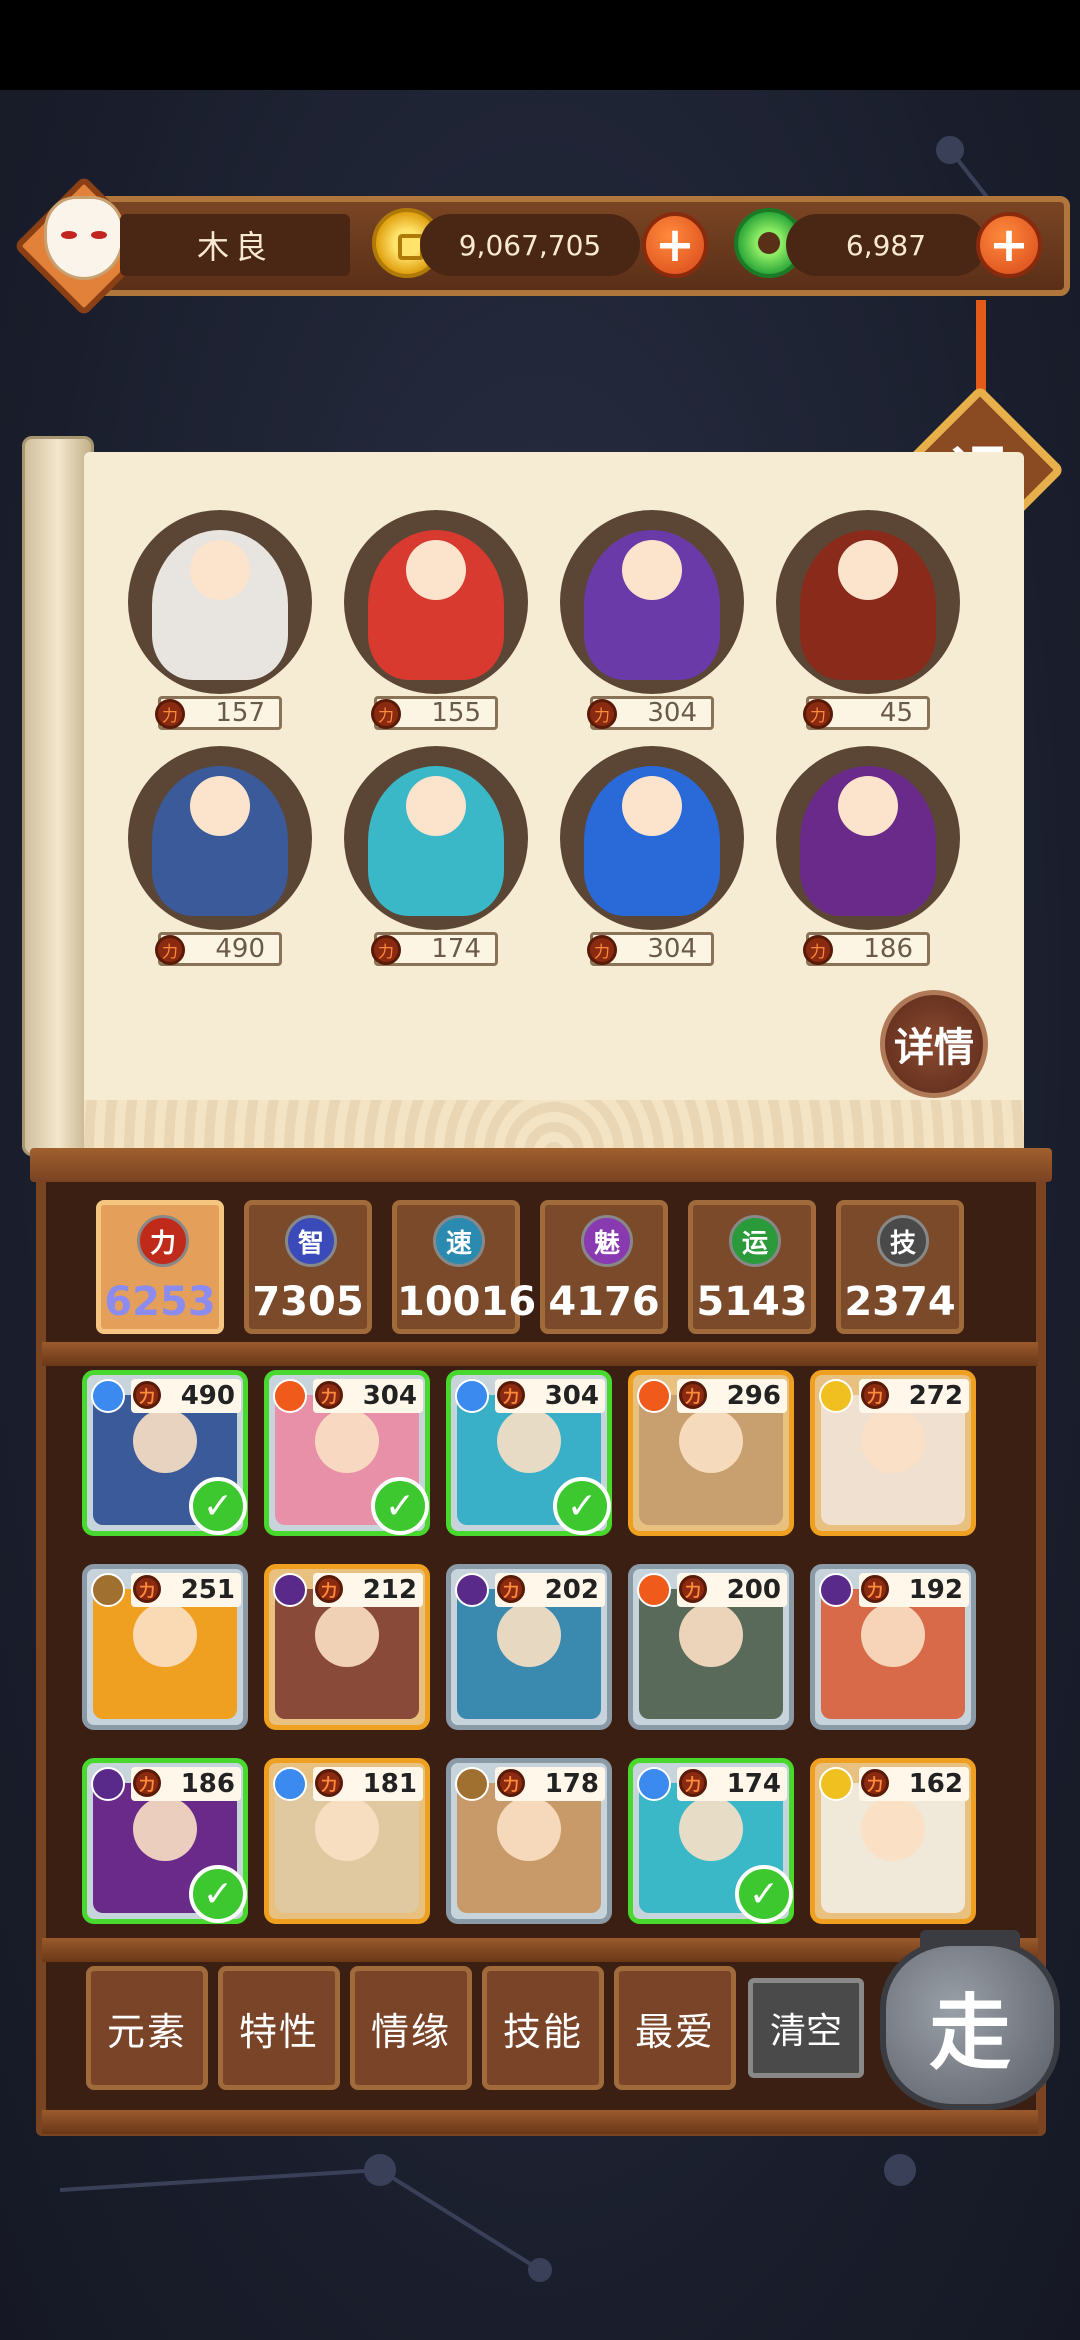  I want to click on team-member-power: 力 174, so click(434, 949).